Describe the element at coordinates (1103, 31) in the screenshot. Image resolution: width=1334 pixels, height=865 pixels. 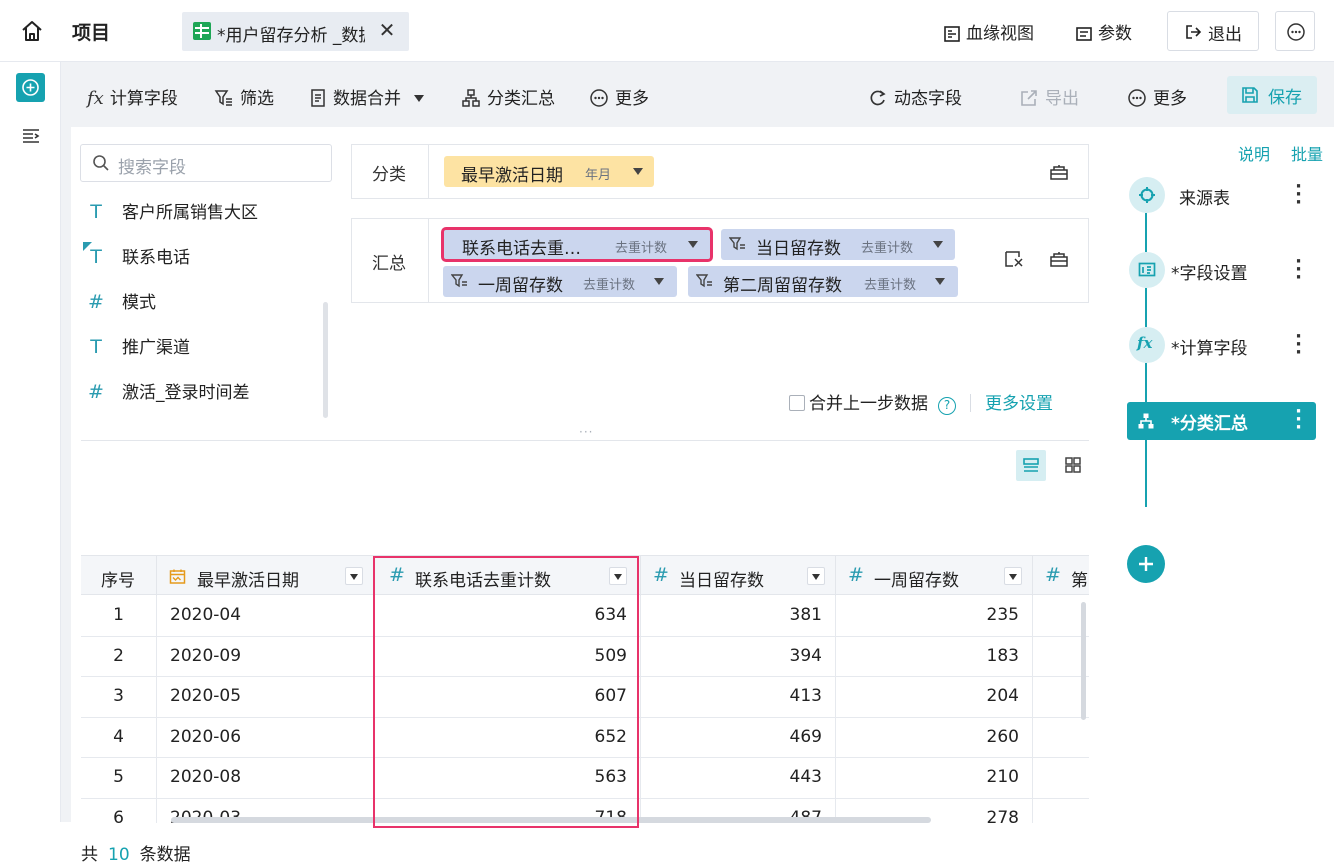
I see `params-button: 参数` at that location.